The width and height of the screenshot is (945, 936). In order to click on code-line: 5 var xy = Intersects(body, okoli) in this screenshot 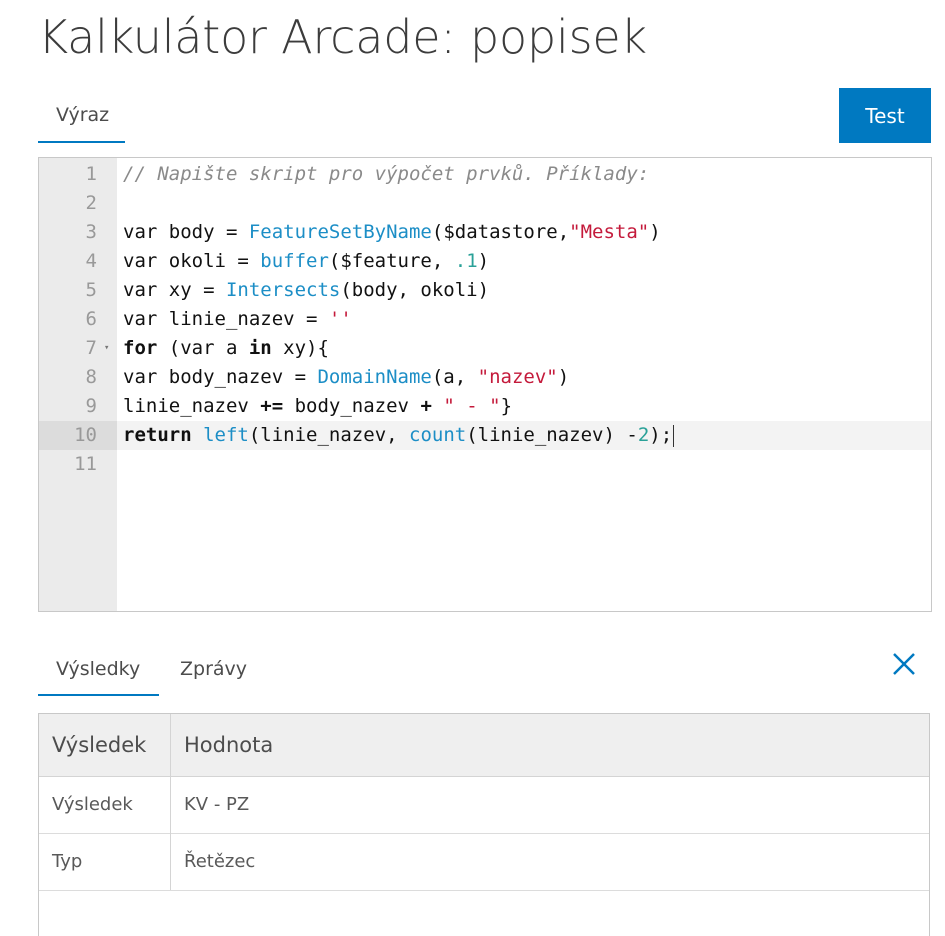, I will do `click(485, 290)`.